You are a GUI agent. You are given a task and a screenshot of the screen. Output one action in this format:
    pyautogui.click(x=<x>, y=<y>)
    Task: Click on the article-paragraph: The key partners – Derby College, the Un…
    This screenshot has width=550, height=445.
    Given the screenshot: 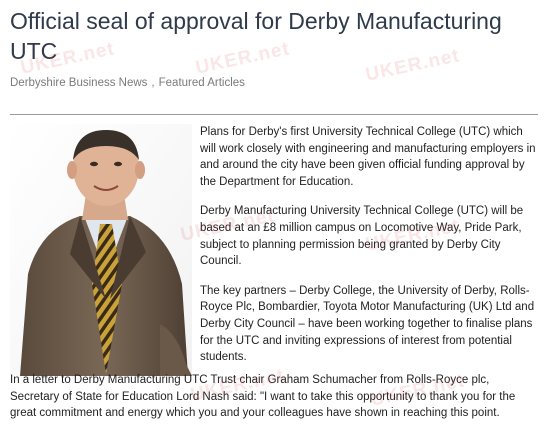 What is the action you would take?
    pyautogui.click(x=367, y=324)
    